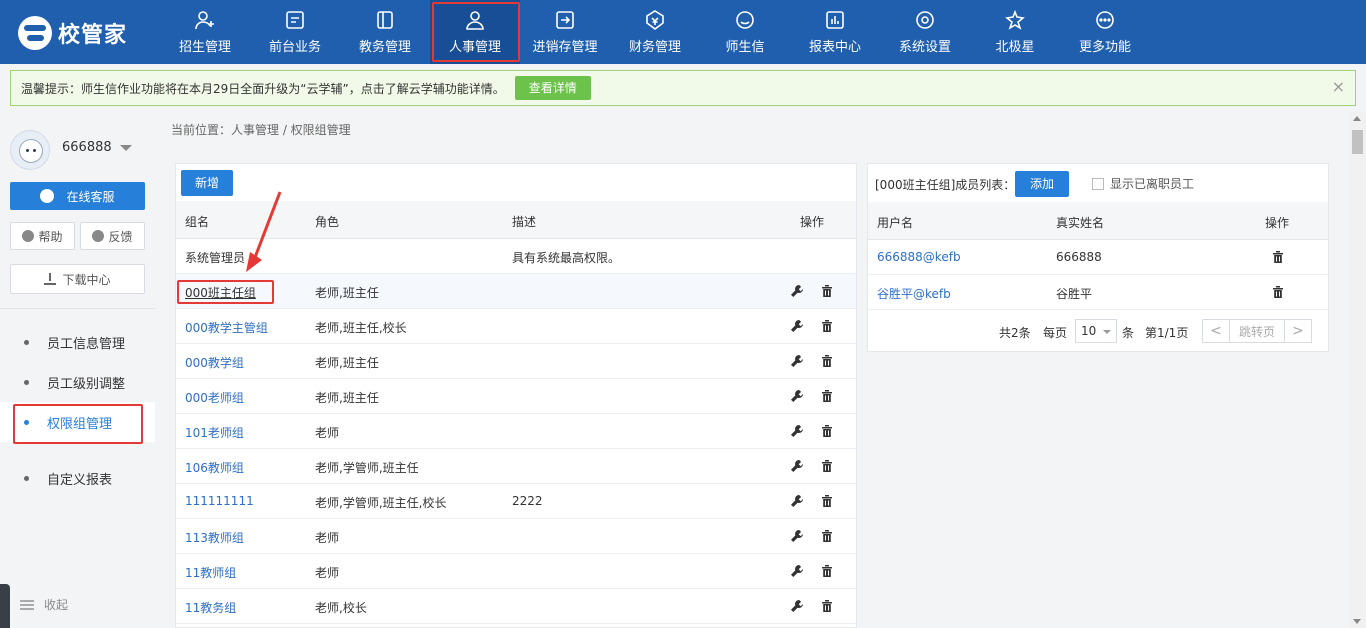  What do you see at coordinates (264, 231) in the screenshot?
I see `annotation-arrow-icon` at bounding box center [264, 231].